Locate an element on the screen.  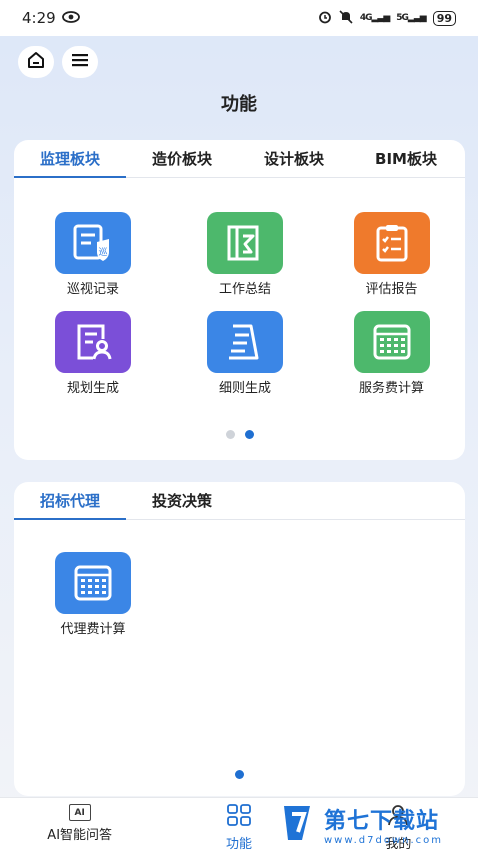
tab-bim: BIM板块 is located at coordinates (406, 162).